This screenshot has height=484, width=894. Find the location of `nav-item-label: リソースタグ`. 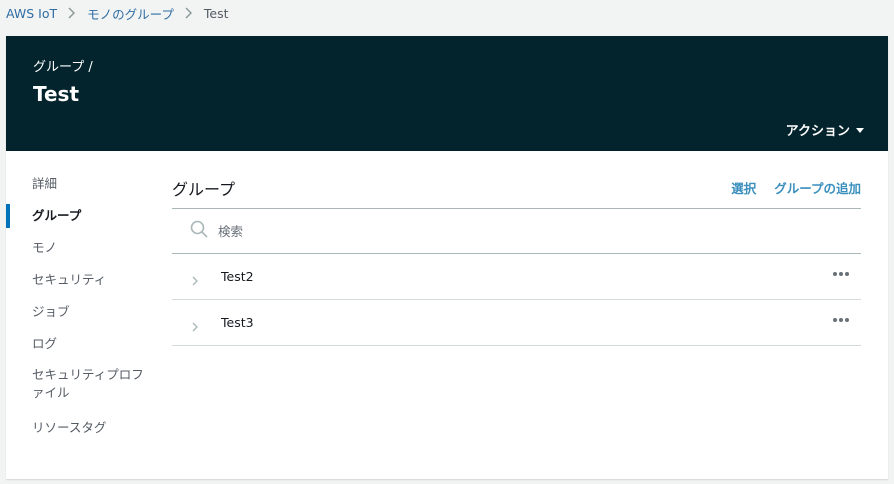

nav-item-label: リソースタグ is located at coordinates (69, 427).